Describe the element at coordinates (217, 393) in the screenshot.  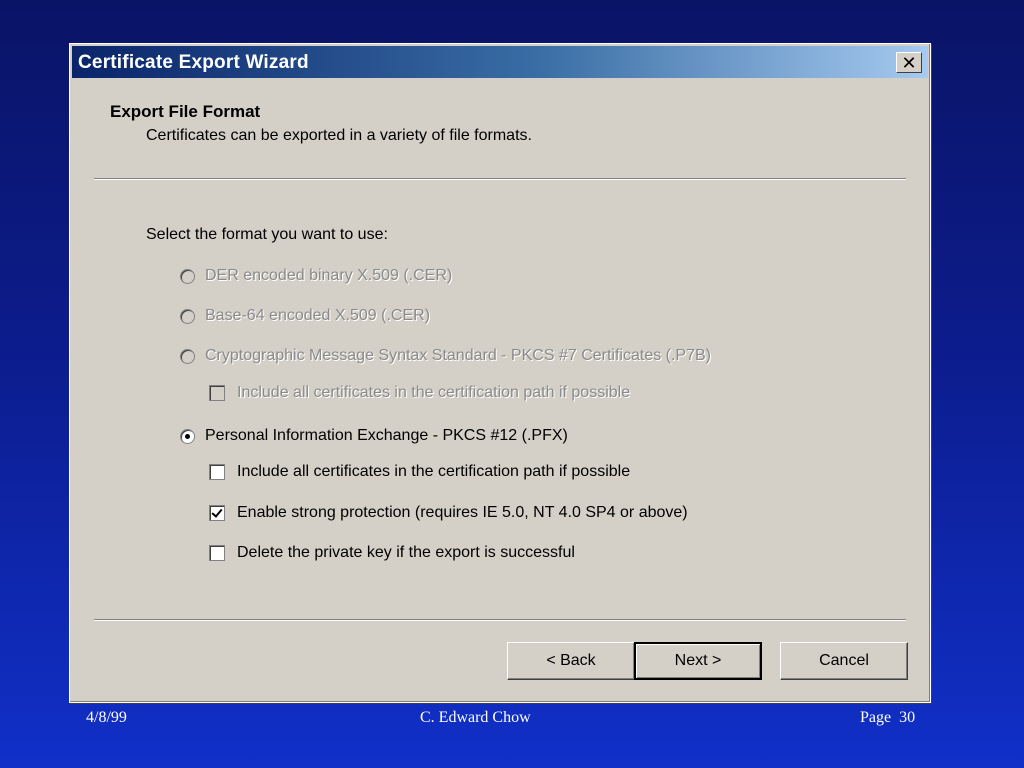
I see `checkbox-p7b-include-path-box` at that location.